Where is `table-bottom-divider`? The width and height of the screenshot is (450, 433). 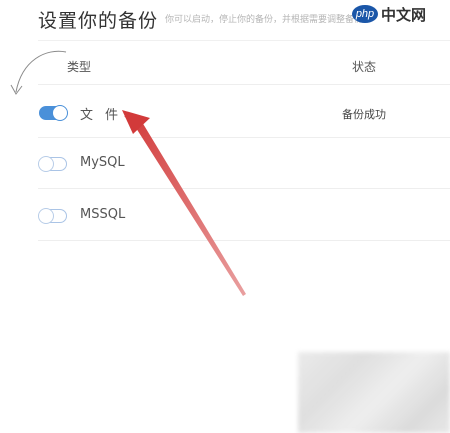 table-bottom-divider is located at coordinates (244, 240).